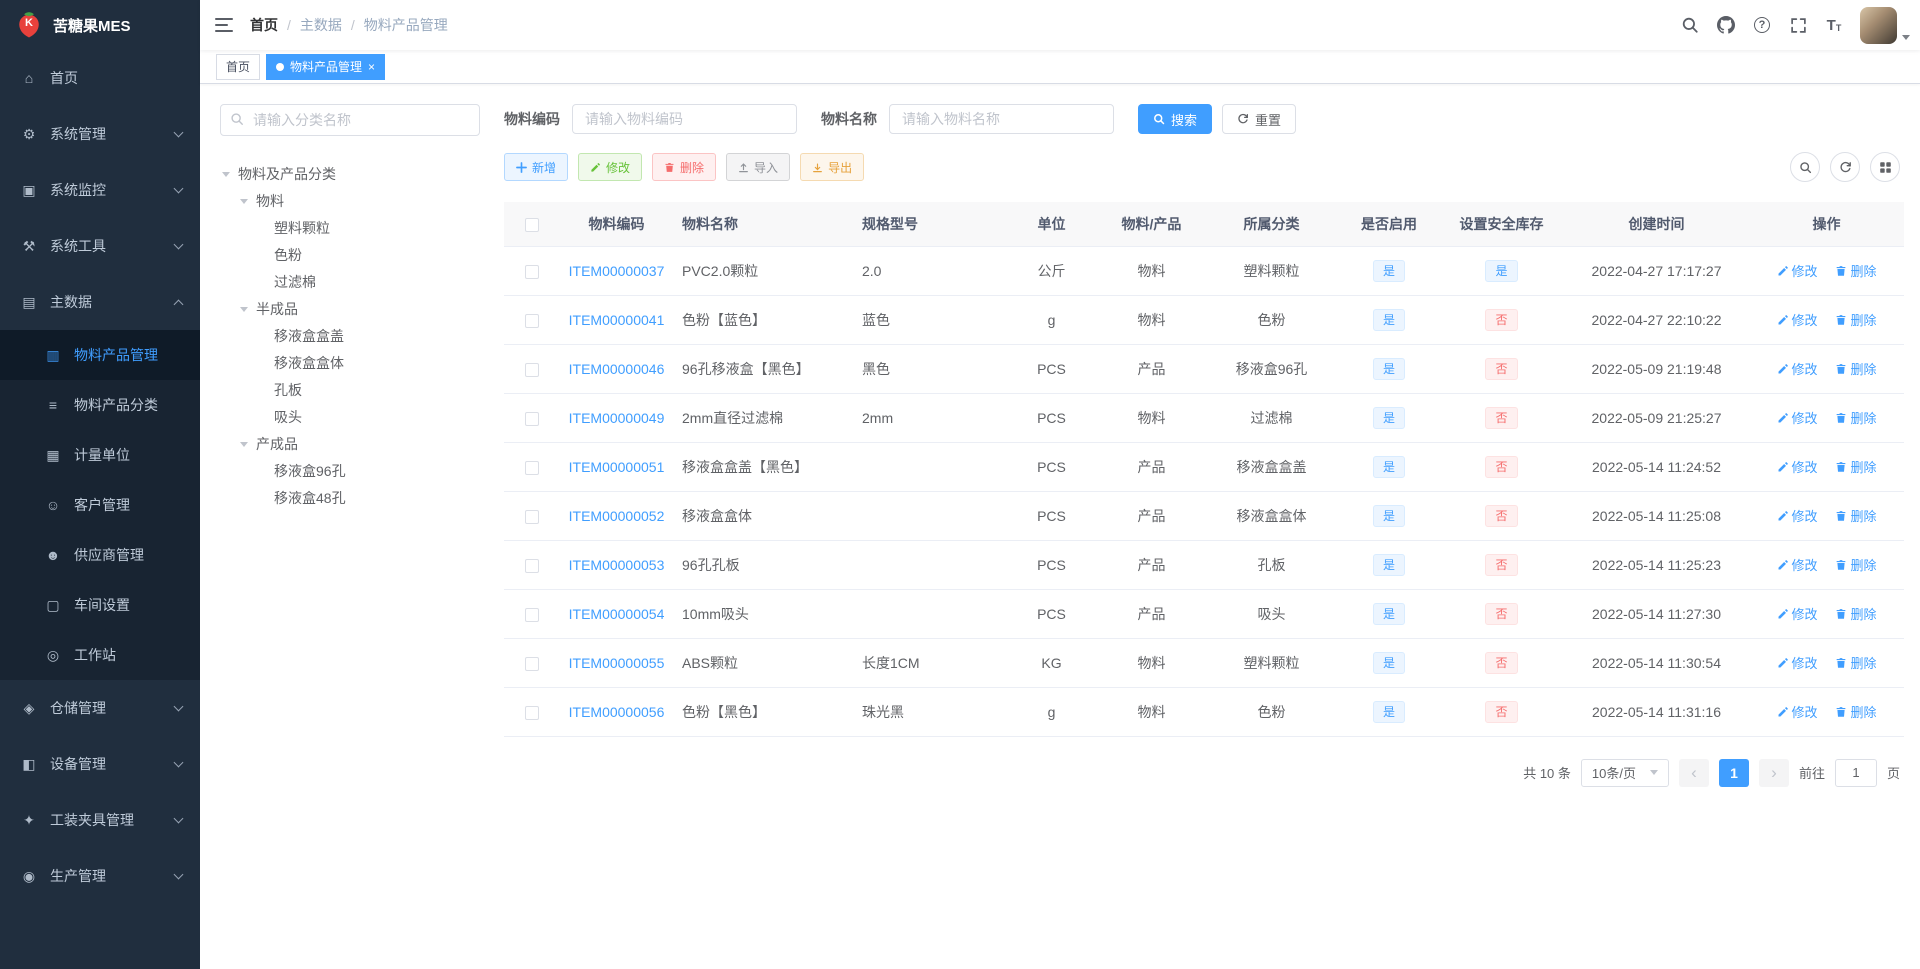 This screenshot has width=1920, height=969. I want to click on select-all-checkbox, so click(531, 224).